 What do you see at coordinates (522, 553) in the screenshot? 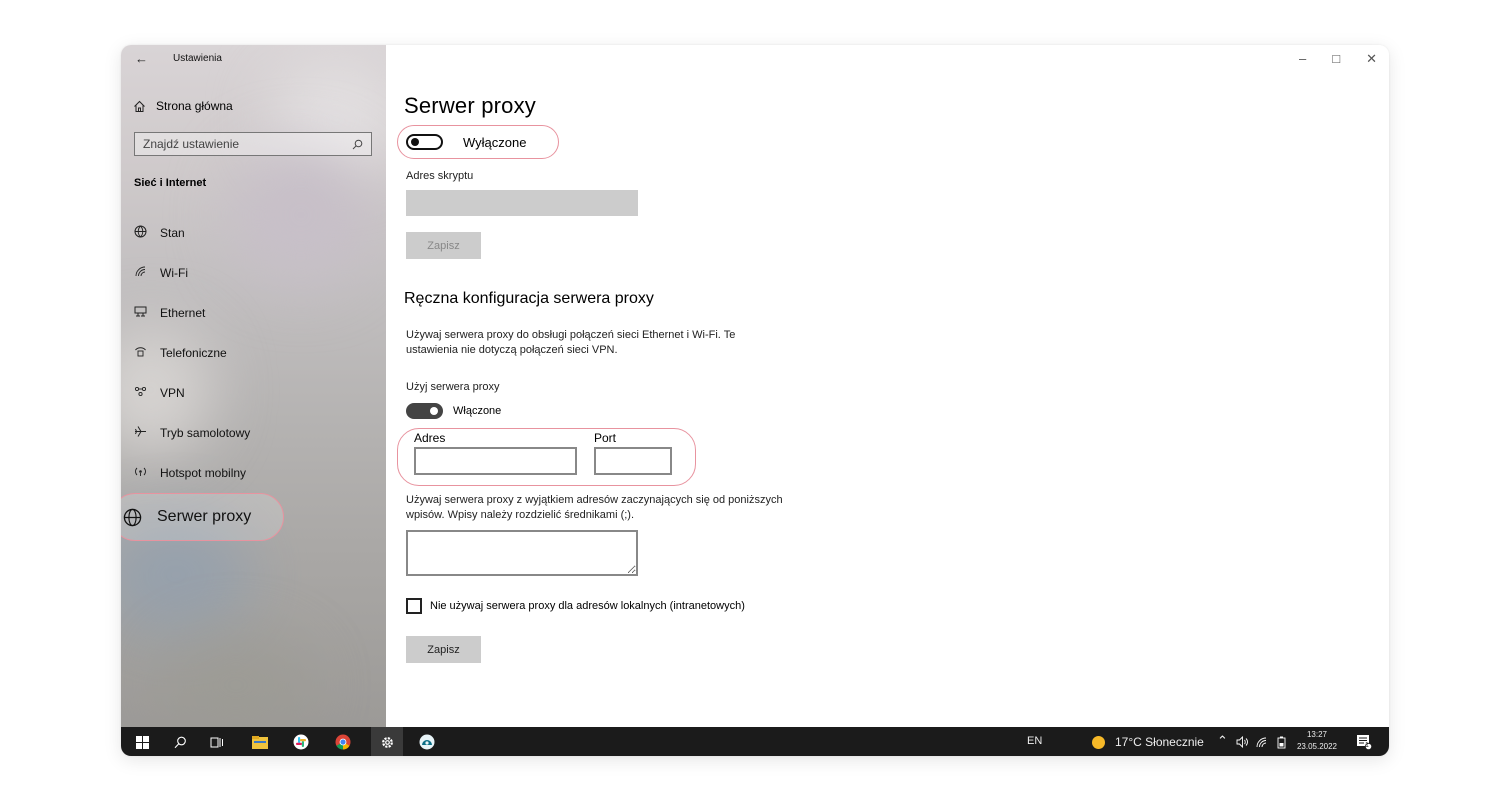
I see `exceptions-input` at bounding box center [522, 553].